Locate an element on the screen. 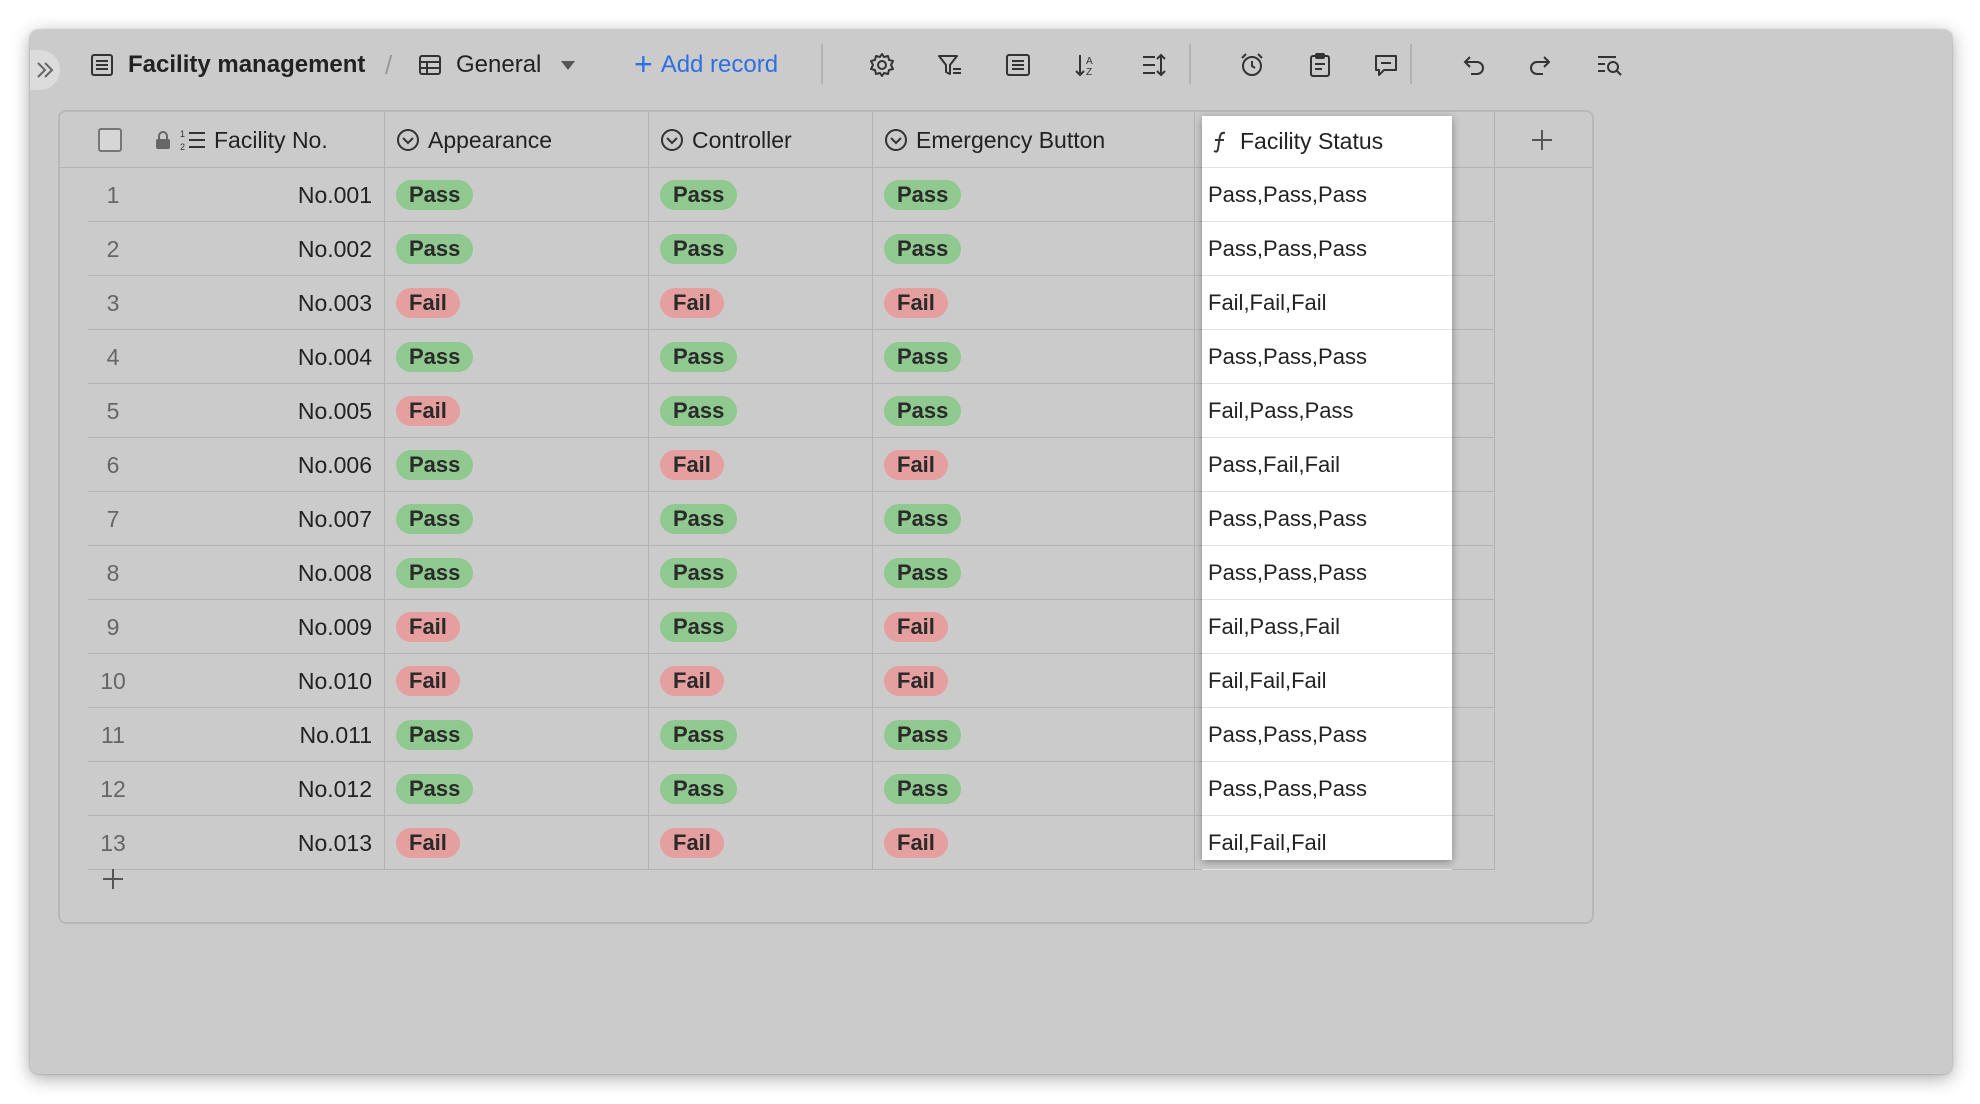 Image resolution: width=1980 pixels, height=1104 pixels. column-header-controller: Controller is located at coordinates (726, 140).